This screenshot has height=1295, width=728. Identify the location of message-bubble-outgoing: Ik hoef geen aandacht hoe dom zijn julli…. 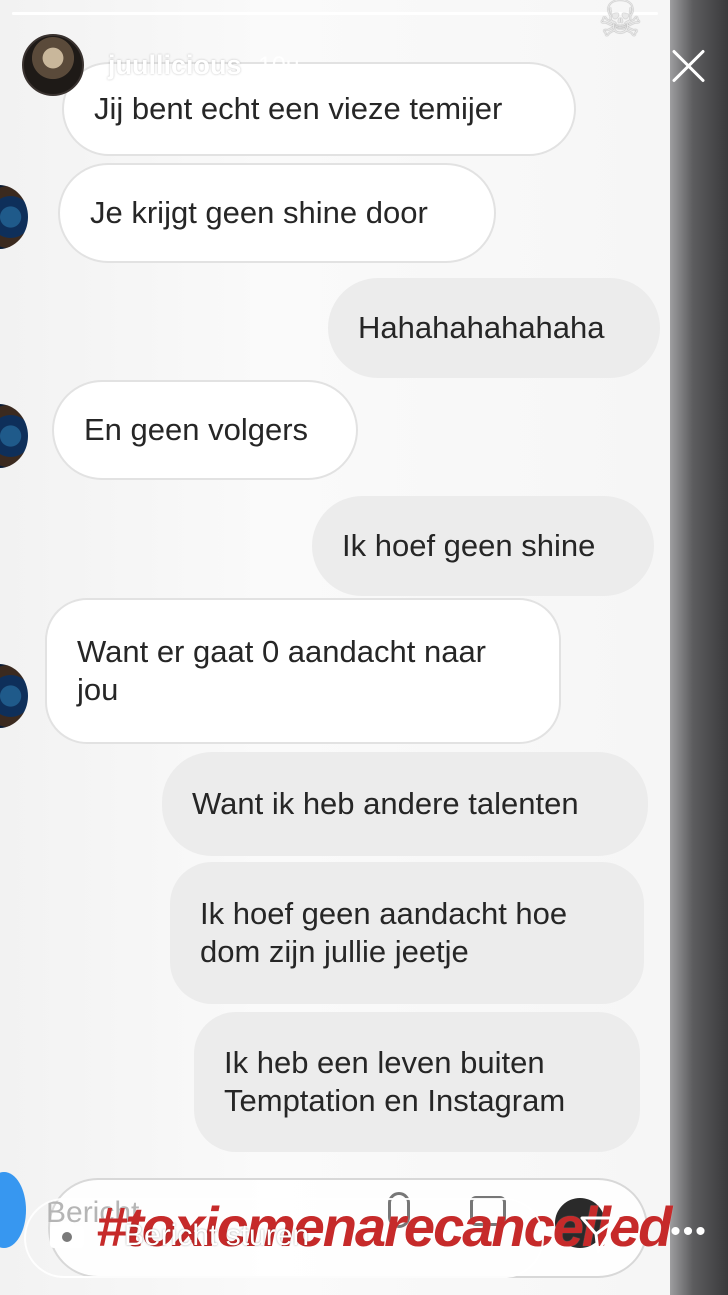
(407, 933).